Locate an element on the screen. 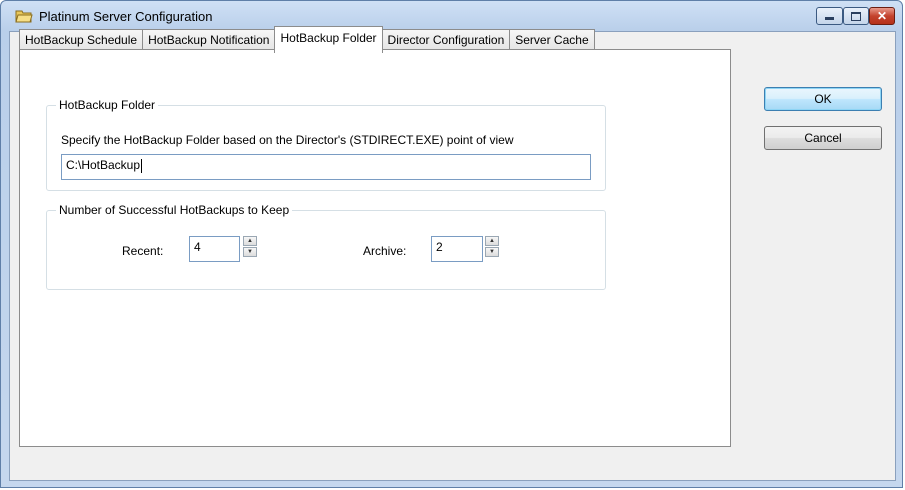 Image resolution: width=905 pixels, height=490 pixels. minimize-icon is located at coordinates (829, 18).